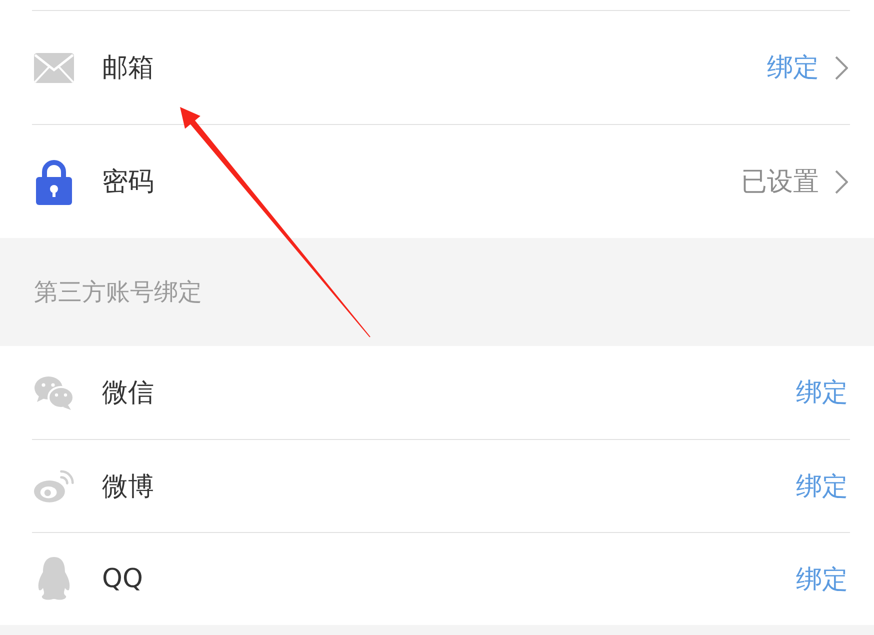  What do you see at coordinates (123, 579) in the screenshot?
I see `row-label: QQ` at bounding box center [123, 579].